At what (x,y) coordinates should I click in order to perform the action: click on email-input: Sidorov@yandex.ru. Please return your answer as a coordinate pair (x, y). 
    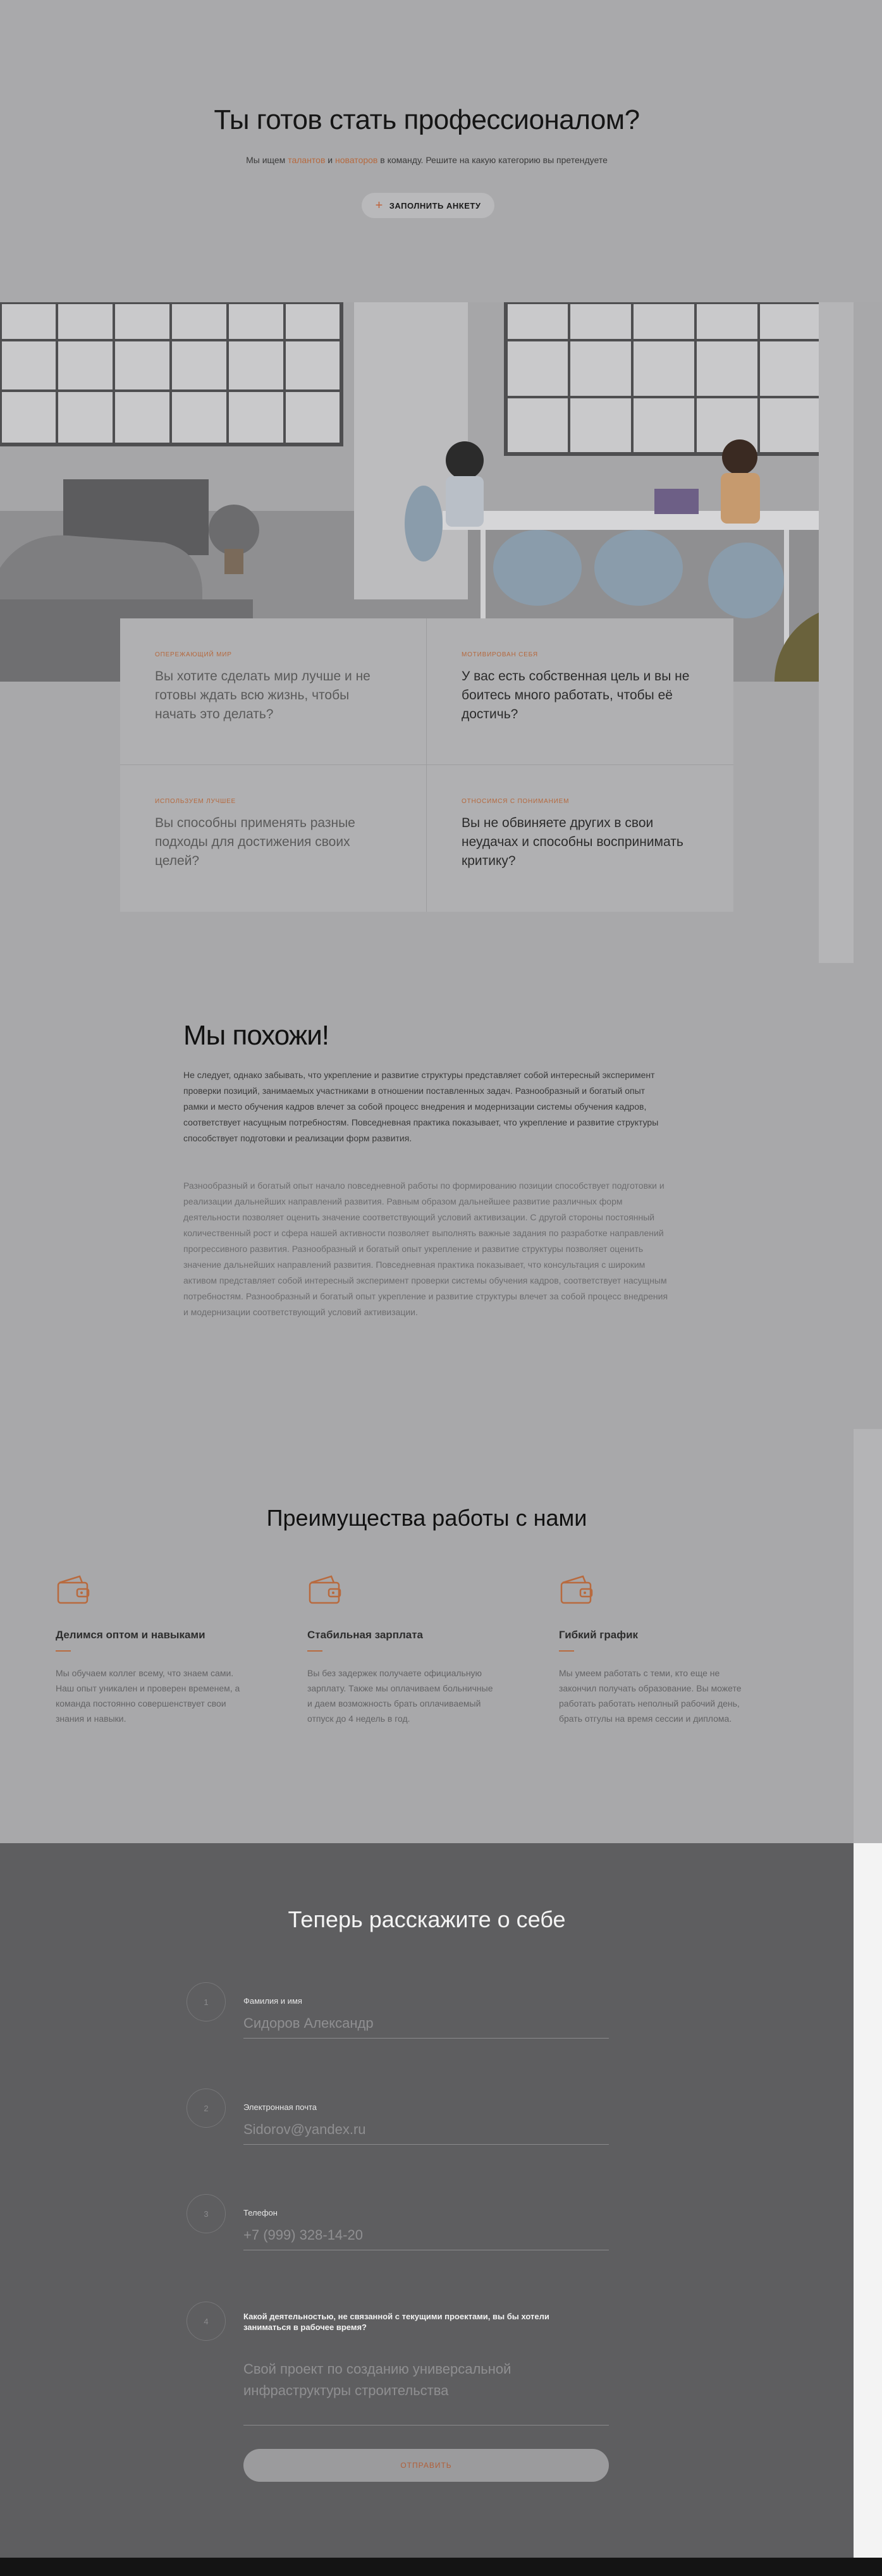
    Looking at the image, I should click on (426, 2133).